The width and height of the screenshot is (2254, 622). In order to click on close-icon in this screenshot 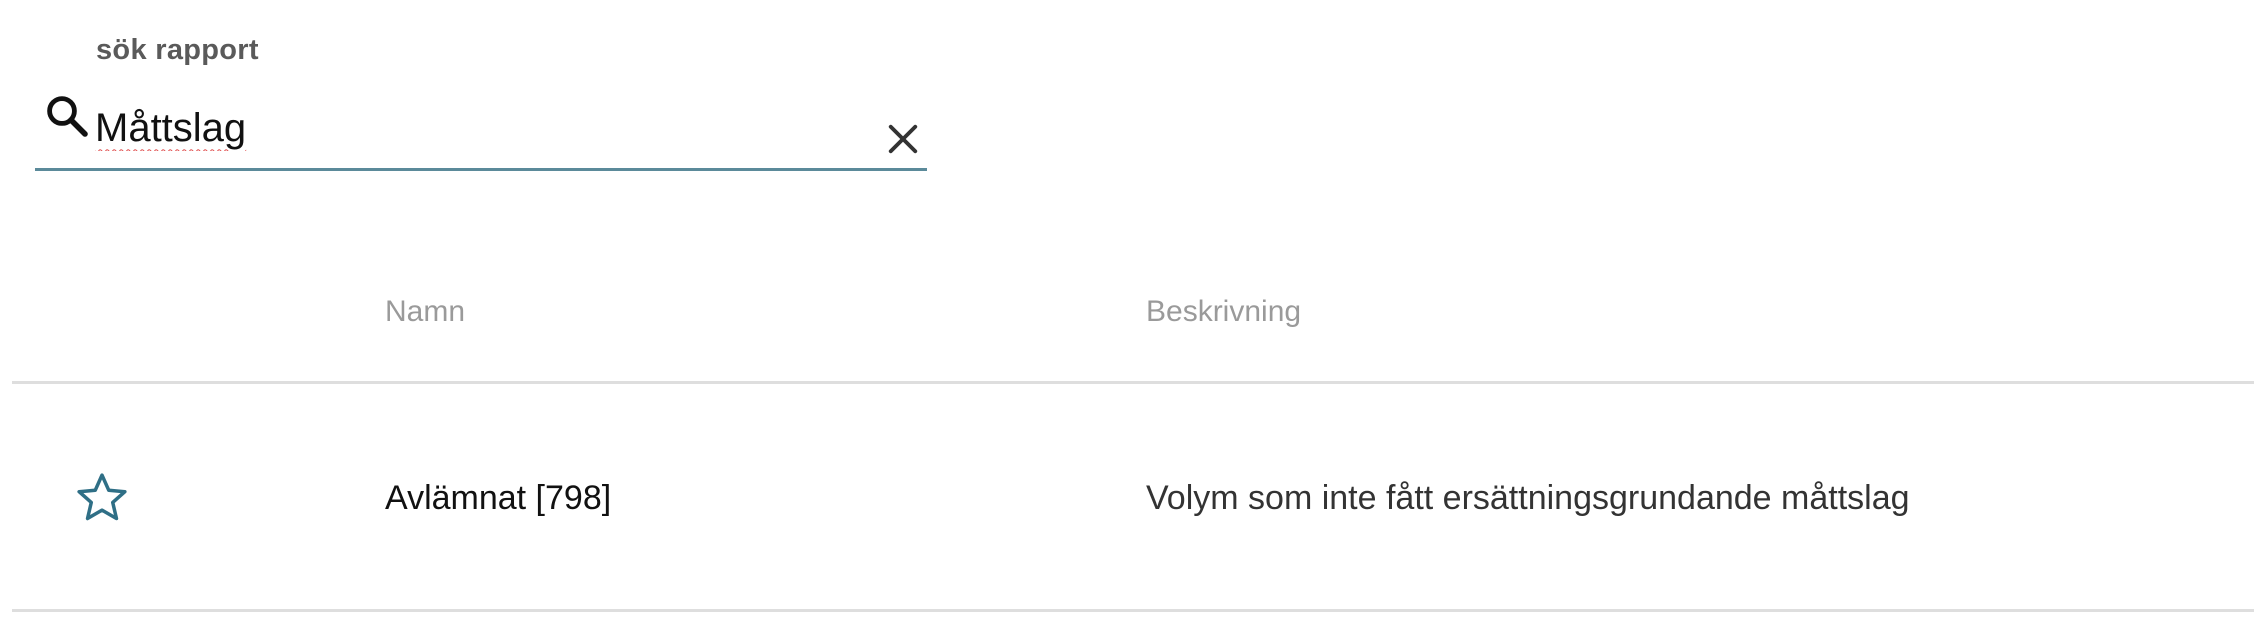, I will do `click(903, 139)`.